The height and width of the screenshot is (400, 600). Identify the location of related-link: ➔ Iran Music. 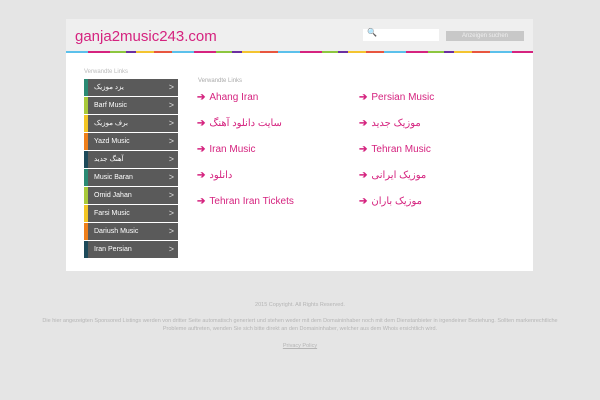
(226, 149).